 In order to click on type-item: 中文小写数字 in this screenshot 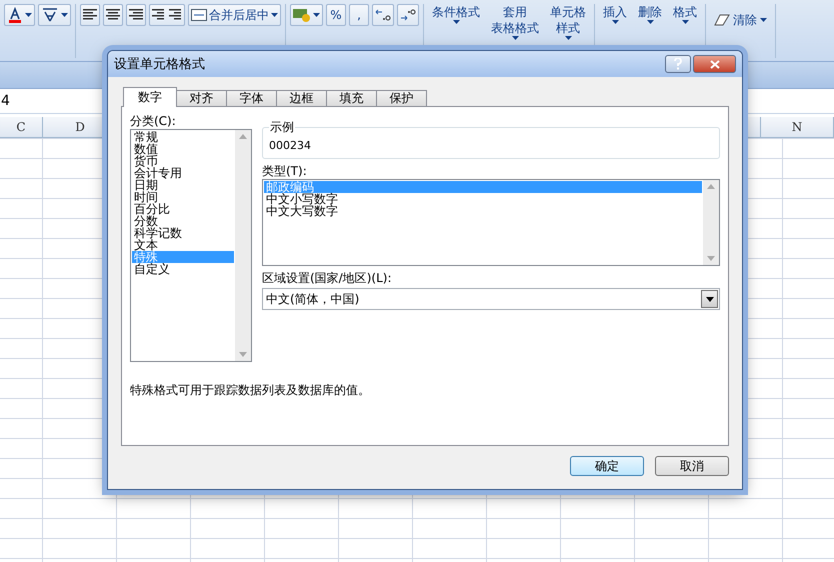, I will do `click(483, 199)`.